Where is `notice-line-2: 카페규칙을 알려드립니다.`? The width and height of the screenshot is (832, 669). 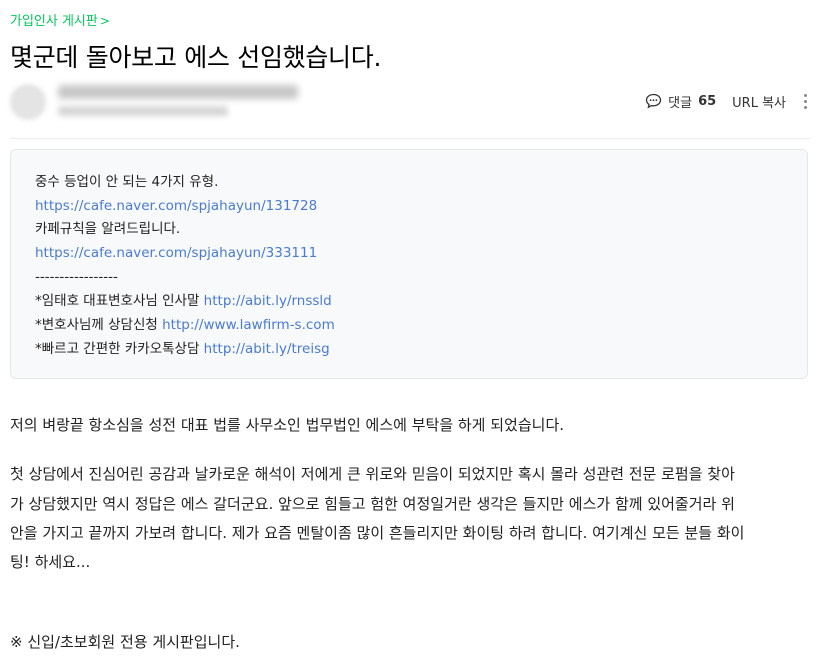
notice-line-2: 카페규칙을 알려드립니다. is located at coordinates (108, 229).